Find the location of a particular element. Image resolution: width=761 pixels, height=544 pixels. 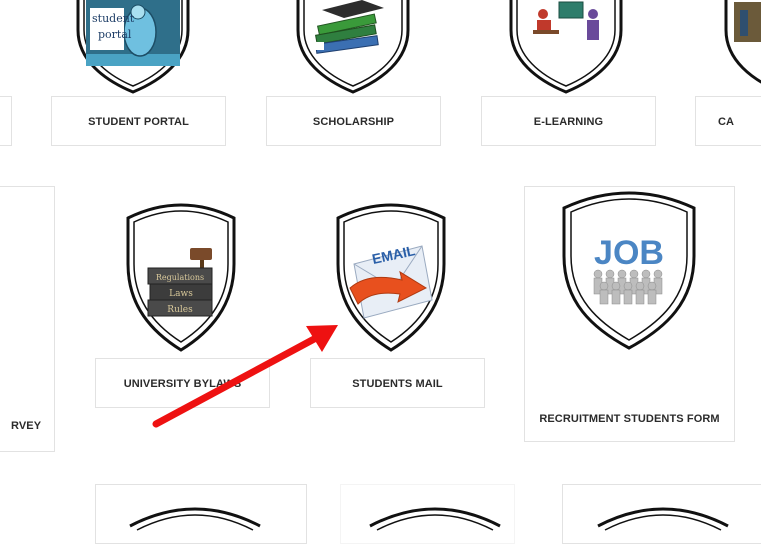

card-partial-left-row1 is located at coordinates (6, 121).